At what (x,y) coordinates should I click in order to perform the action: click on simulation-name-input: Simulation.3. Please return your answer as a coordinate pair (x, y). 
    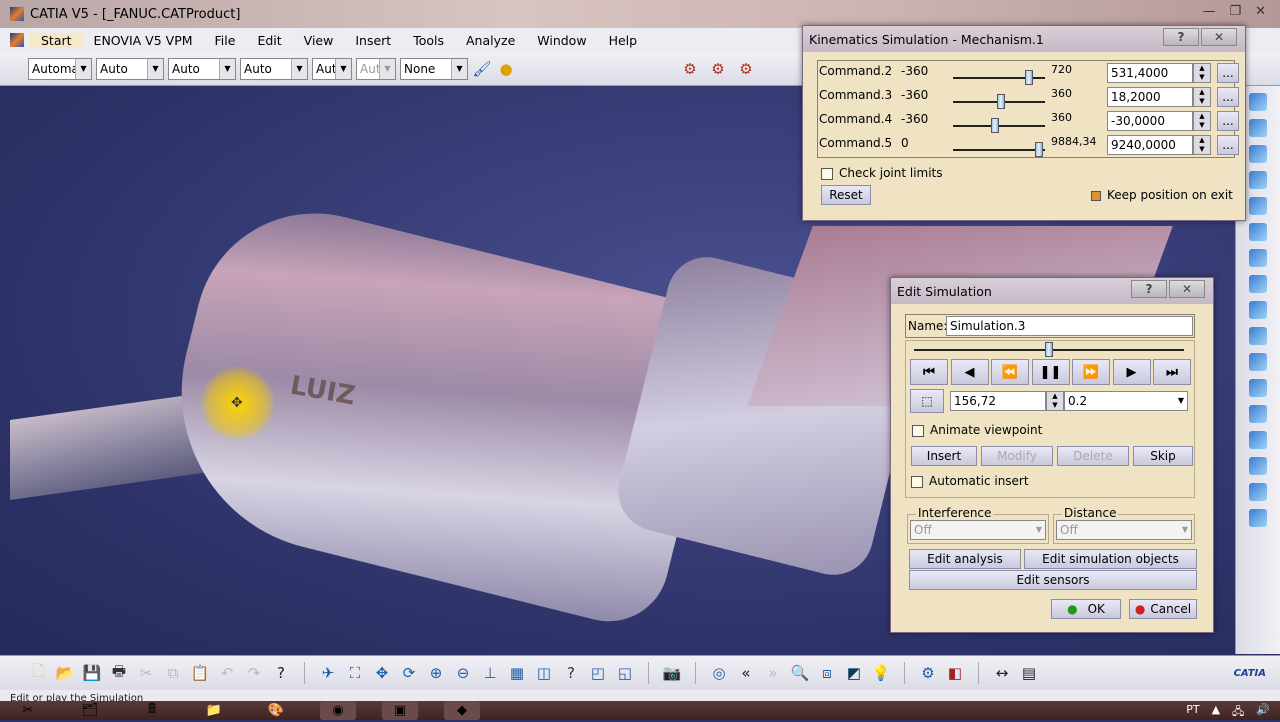
    Looking at the image, I should click on (1069, 326).